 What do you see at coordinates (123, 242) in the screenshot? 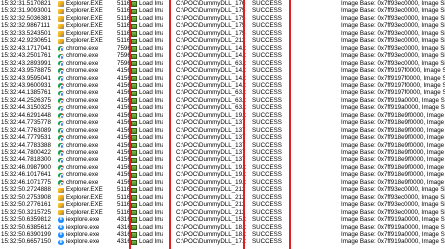
I see `pid-cell: 4316` at bounding box center [123, 242].